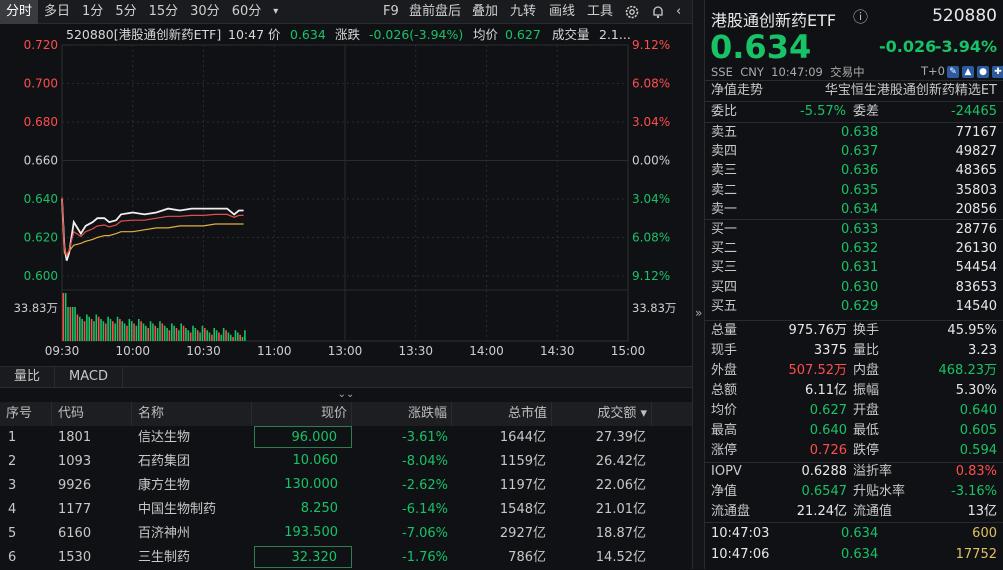  I want to click on bids-level: 买五 0.629 14540, so click(854, 307).